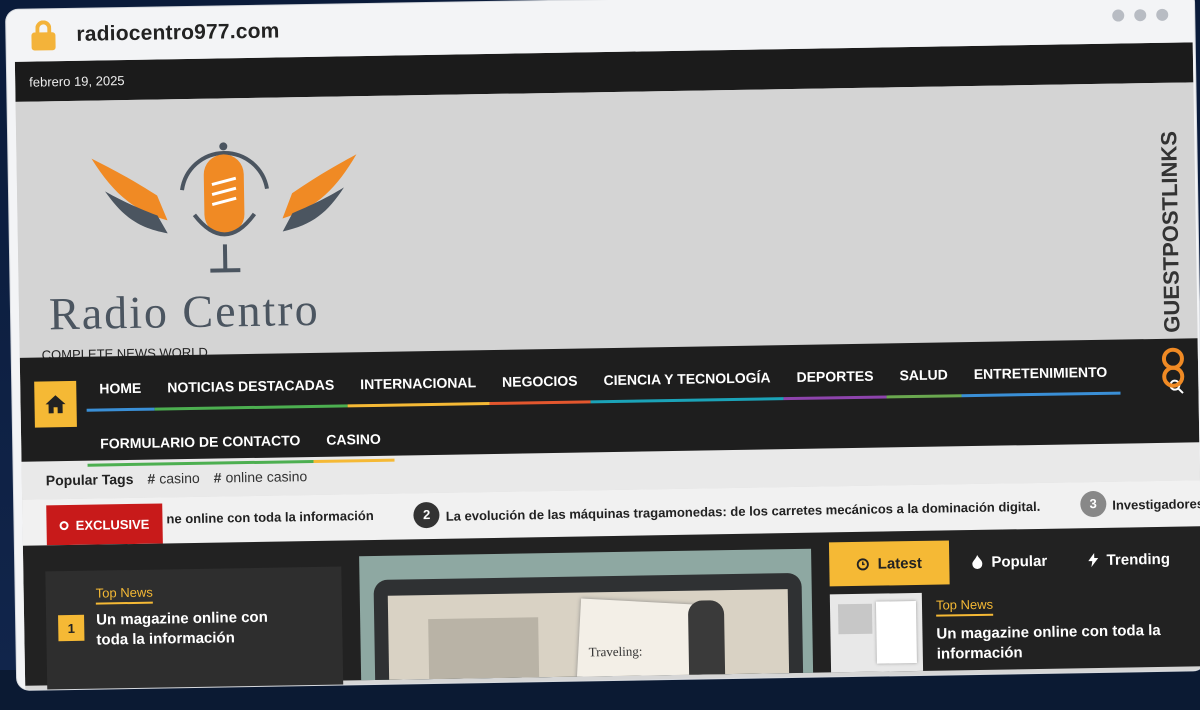 The image size is (1200, 710). I want to click on tab-popular: Popular, so click(1009, 561).